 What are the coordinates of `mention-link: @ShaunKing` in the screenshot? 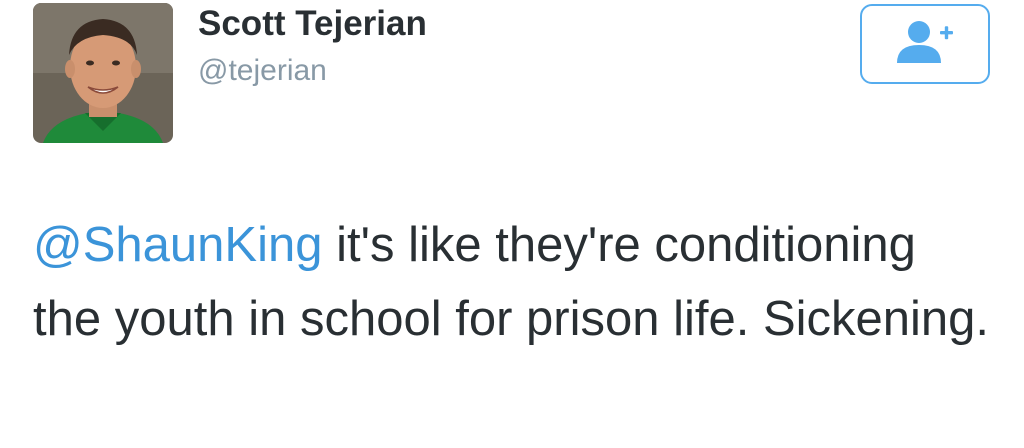 It's located at (178, 245).